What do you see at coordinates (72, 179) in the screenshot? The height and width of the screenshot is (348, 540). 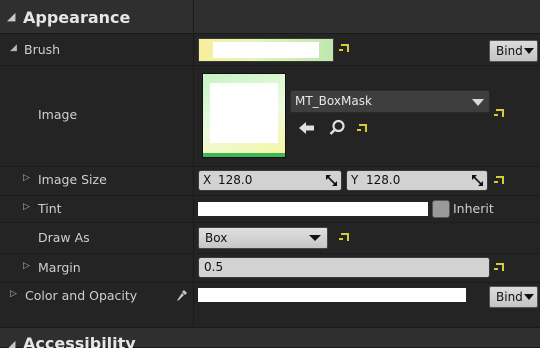 I see `image-size-label: Image Size` at bounding box center [72, 179].